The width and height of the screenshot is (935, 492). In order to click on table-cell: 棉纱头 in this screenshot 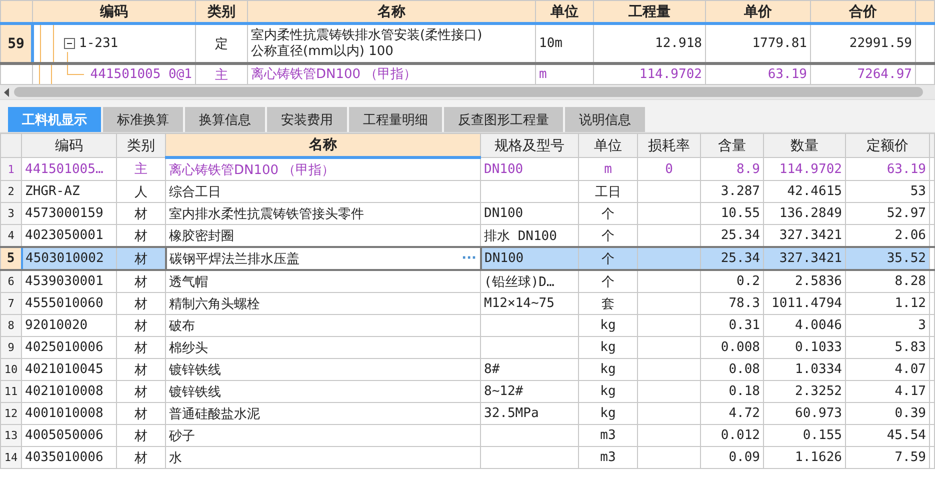, I will do `click(188, 348)`.